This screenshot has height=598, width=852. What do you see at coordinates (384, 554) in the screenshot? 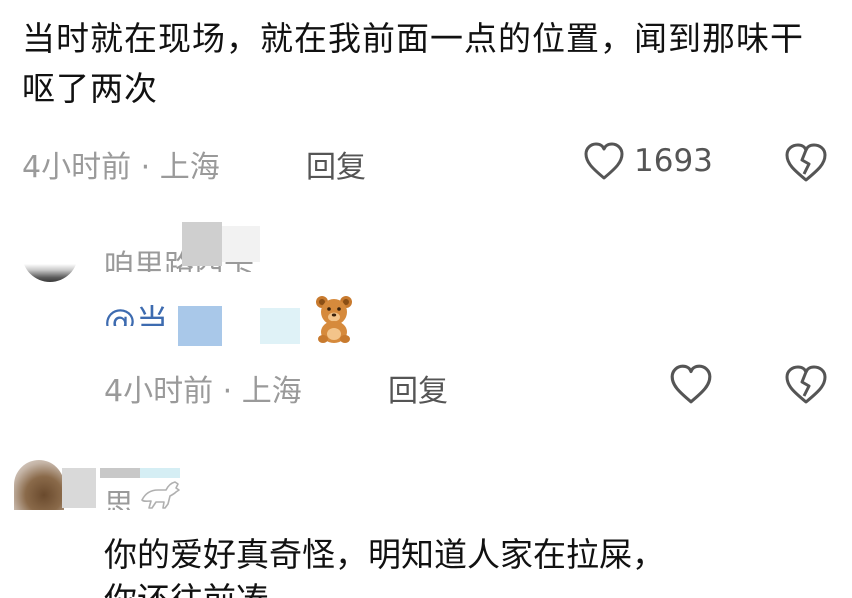
I see `comment-text: 你的爱好真奇怪，明知道人家在拉屎，` at bounding box center [384, 554].